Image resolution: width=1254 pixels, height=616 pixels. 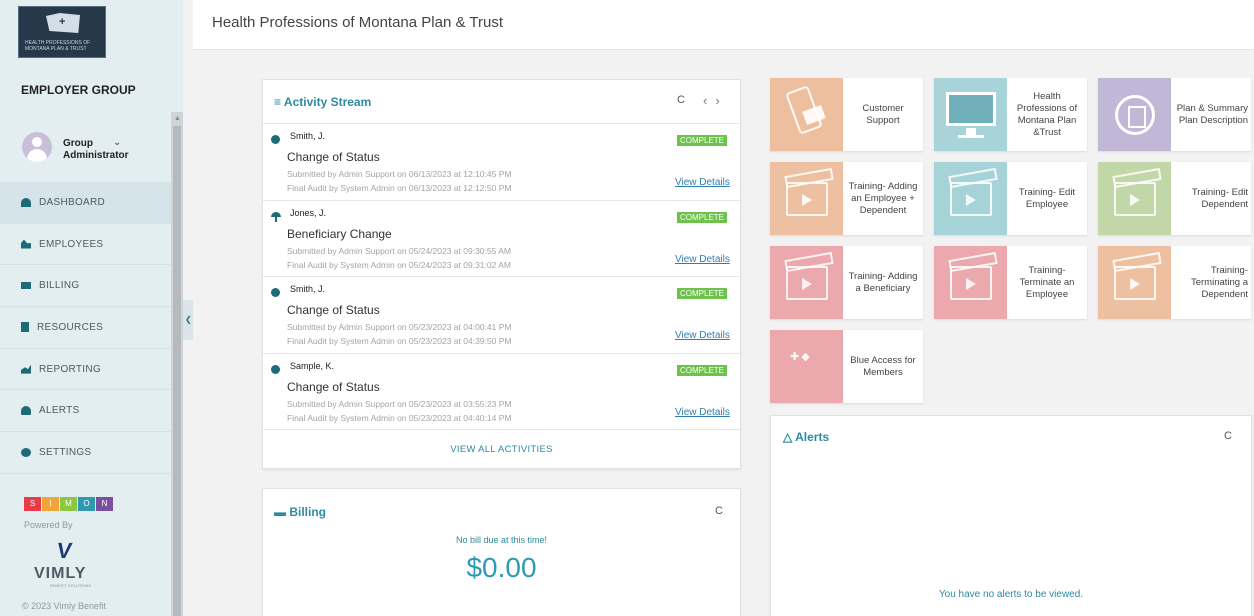 What do you see at coordinates (1047, 198) in the screenshot?
I see `tile-label: Training- Edit Employee` at bounding box center [1047, 198].